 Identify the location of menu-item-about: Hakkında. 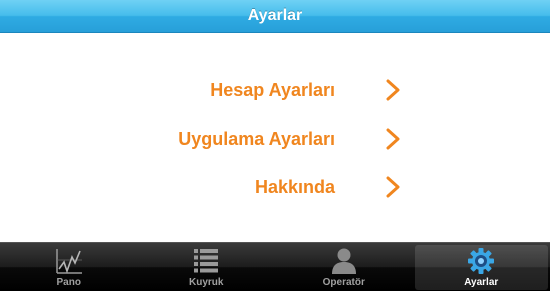
(275, 187).